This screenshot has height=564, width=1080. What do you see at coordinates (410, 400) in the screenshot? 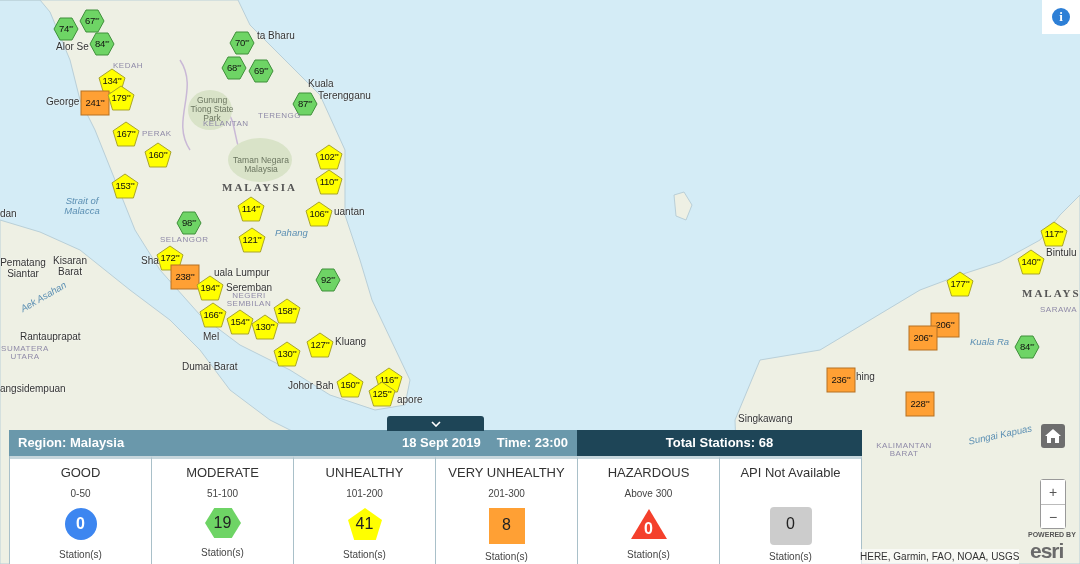
I see `map-label: apore` at bounding box center [410, 400].